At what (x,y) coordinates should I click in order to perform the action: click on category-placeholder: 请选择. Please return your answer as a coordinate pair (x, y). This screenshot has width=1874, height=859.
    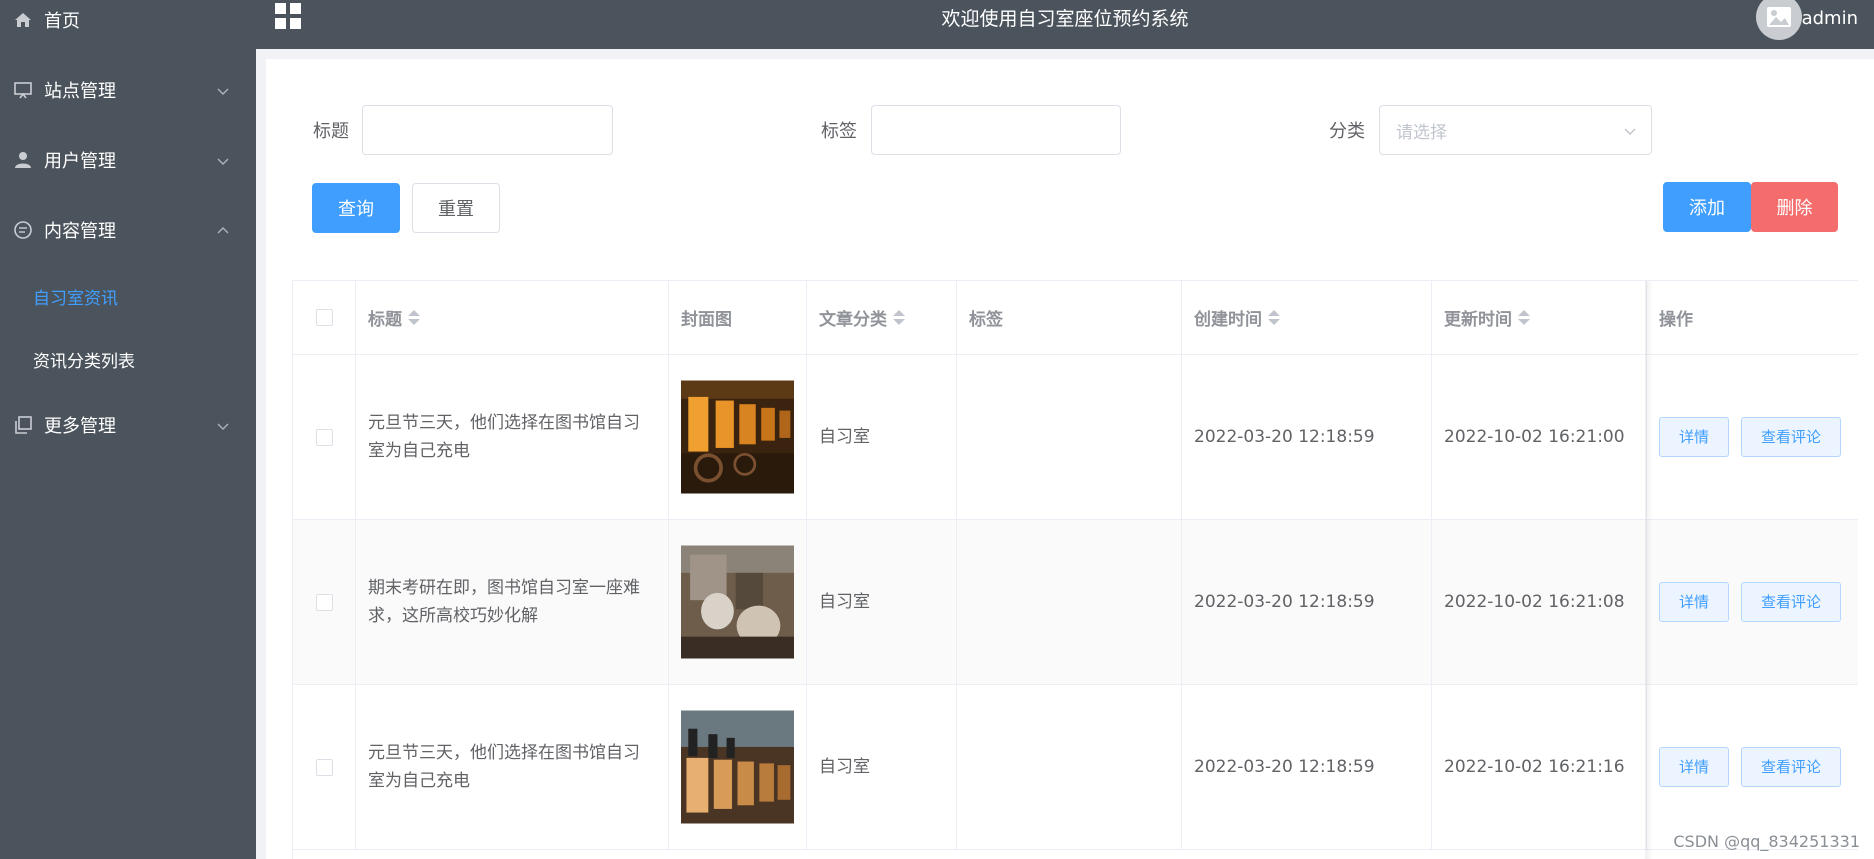
    Looking at the image, I should click on (1421, 132).